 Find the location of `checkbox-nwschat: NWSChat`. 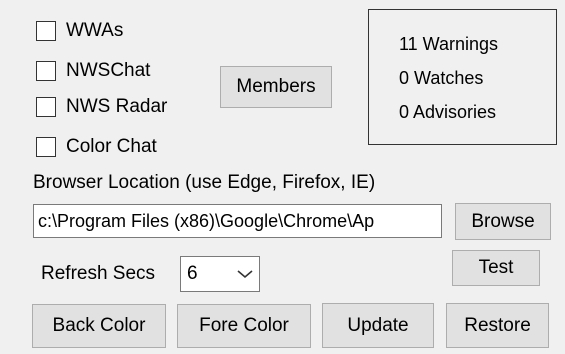

checkbox-nwschat: NWSChat is located at coordinates (93, 71).